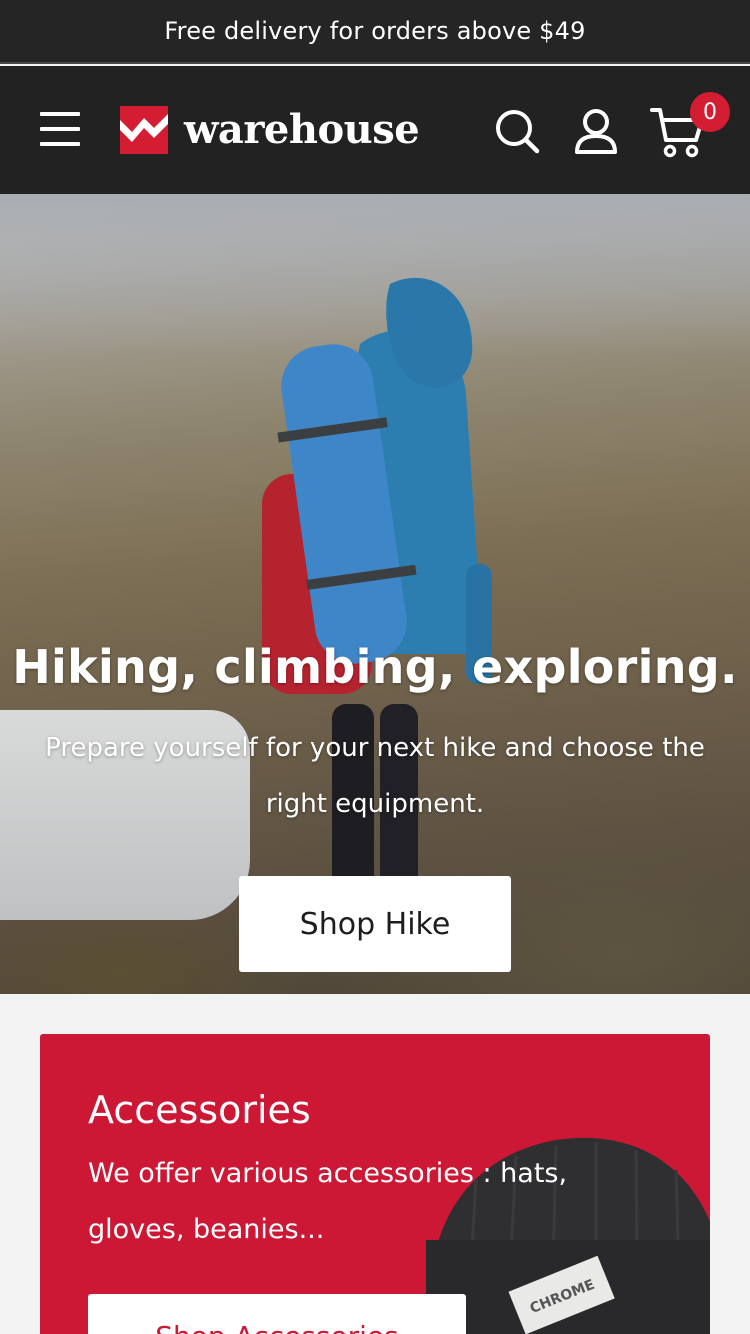 The width and height of the screenshot is (750, 1334). I want to click on logo-text: warehouse, so click(302, 129).